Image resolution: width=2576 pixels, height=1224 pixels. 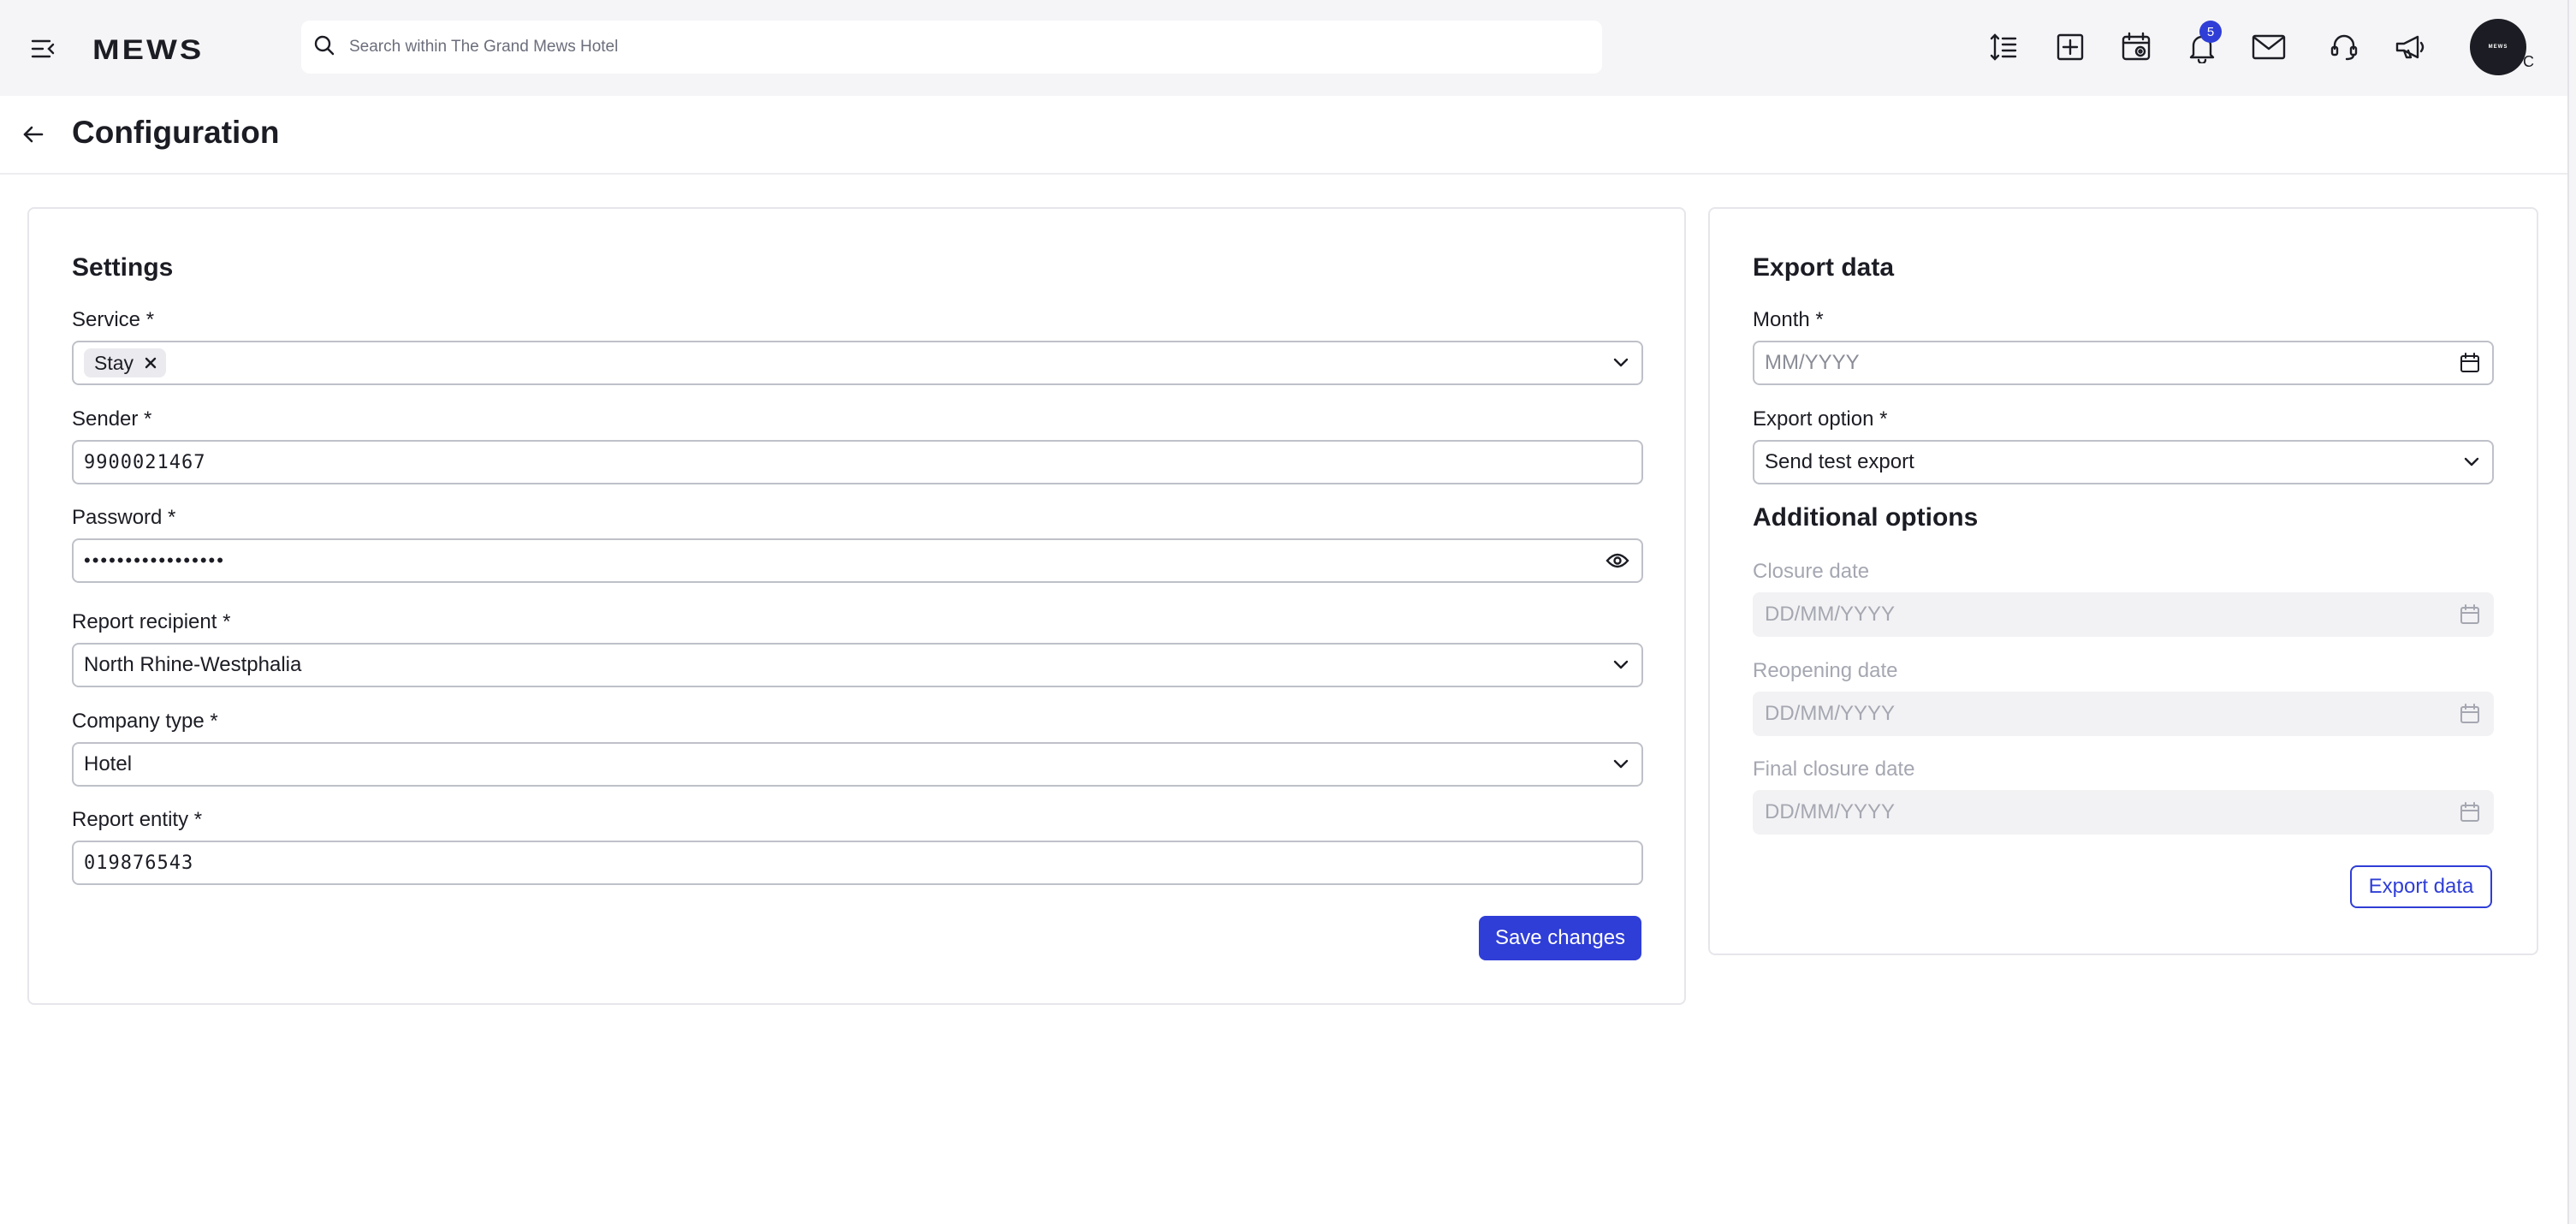 I want to click on reopening-date-placeholder: DD/MM/YYYY, so click(x=1830, y=714).